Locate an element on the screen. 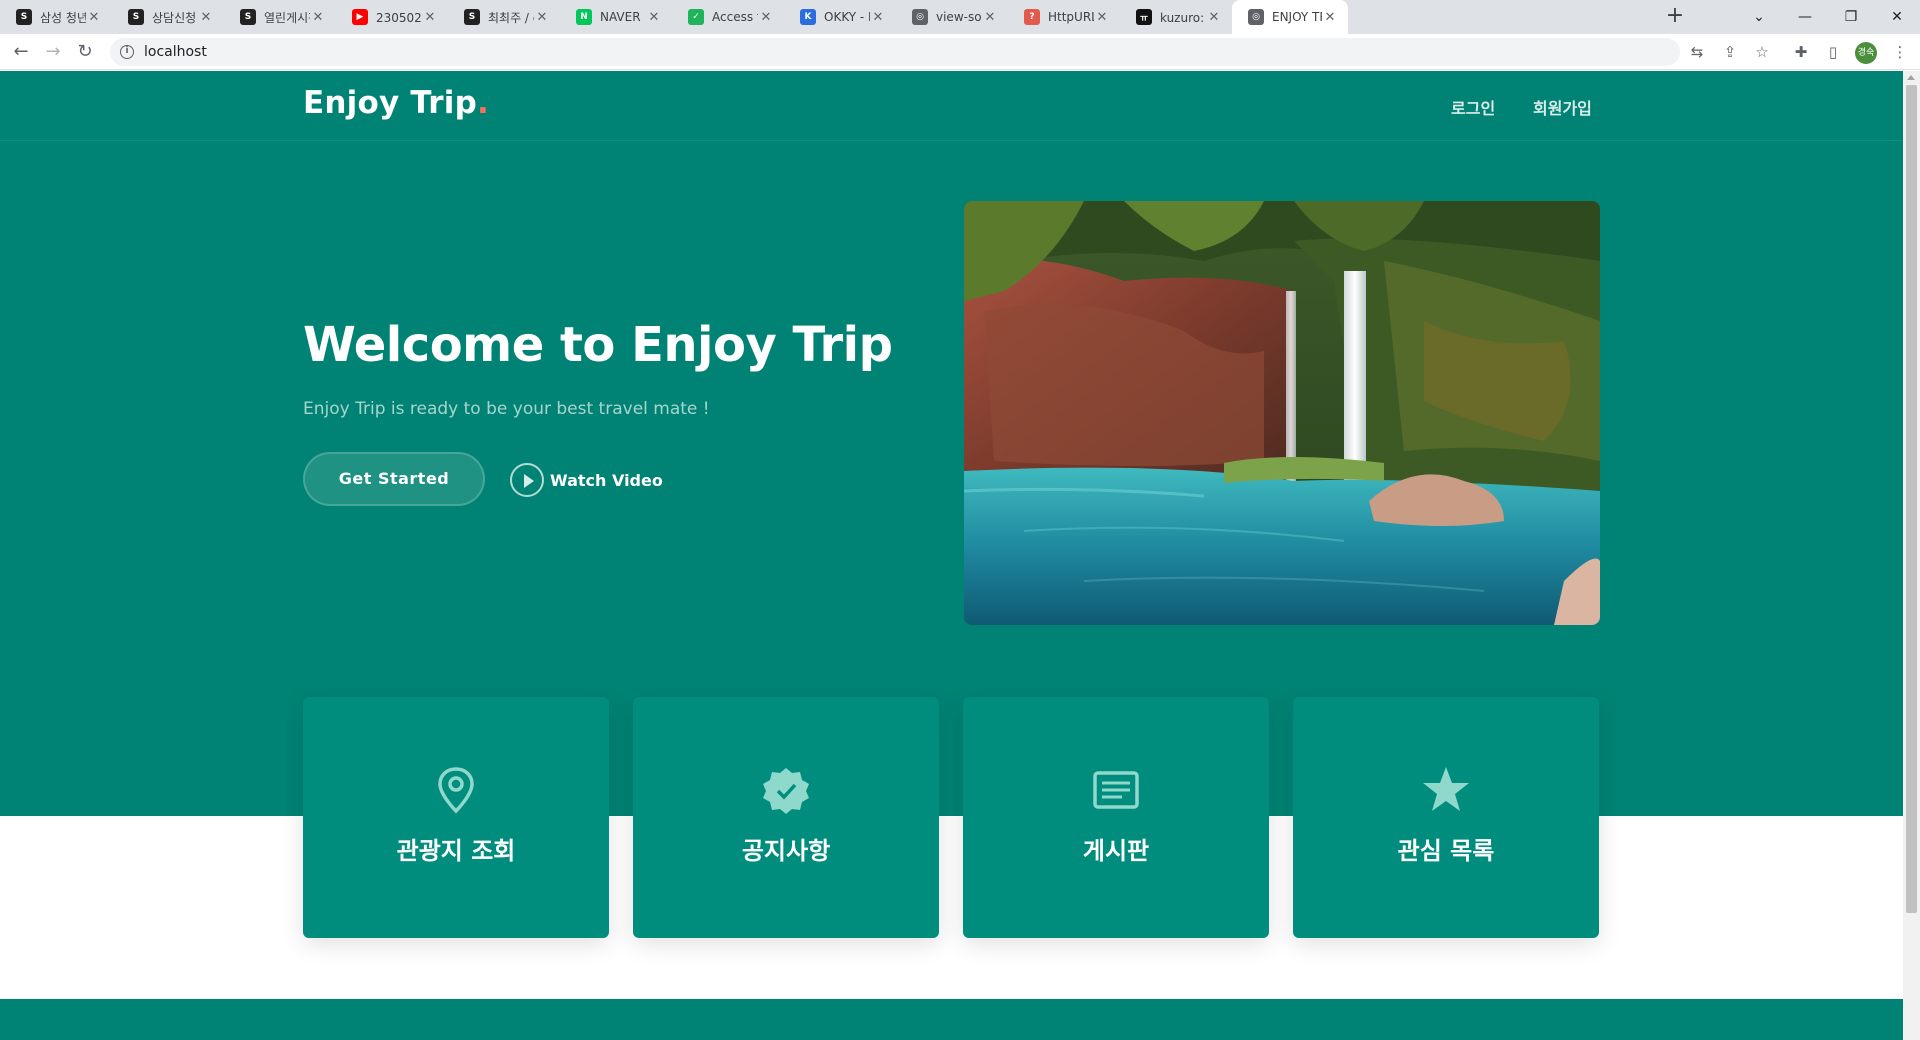 The width and height of the screenshot is (1920, 1040). close-window-button: ✕ is located at coordinates (1897, 17).